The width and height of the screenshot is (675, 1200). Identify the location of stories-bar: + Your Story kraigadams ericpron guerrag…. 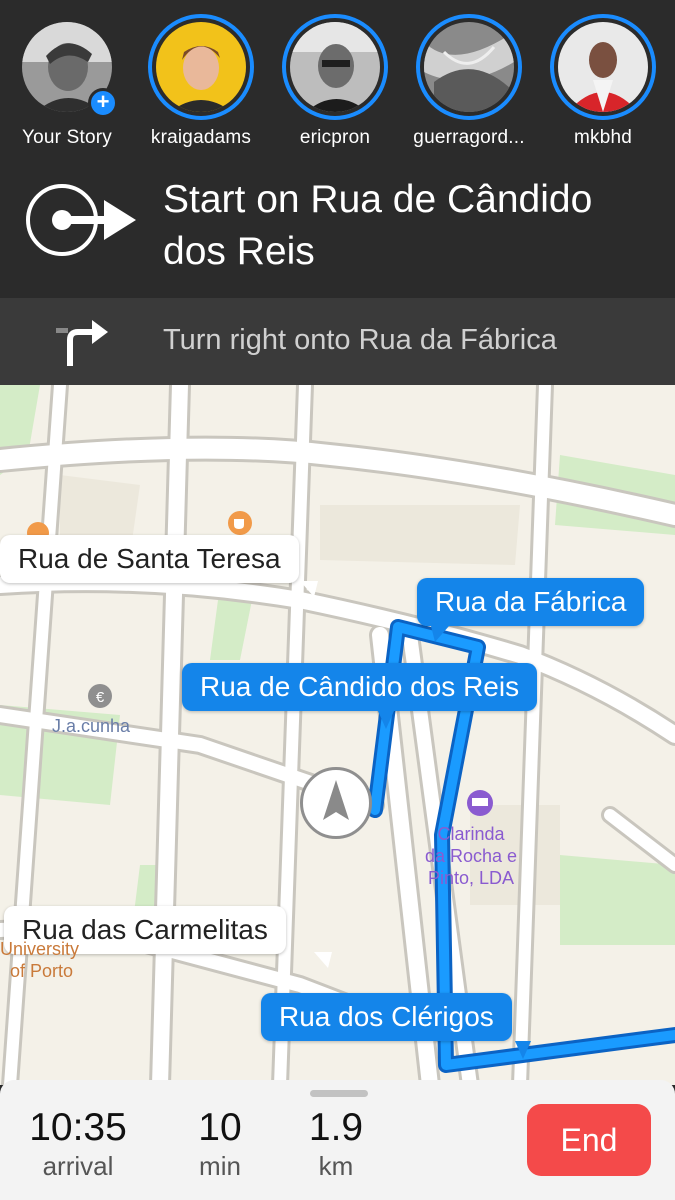
(337, 80).